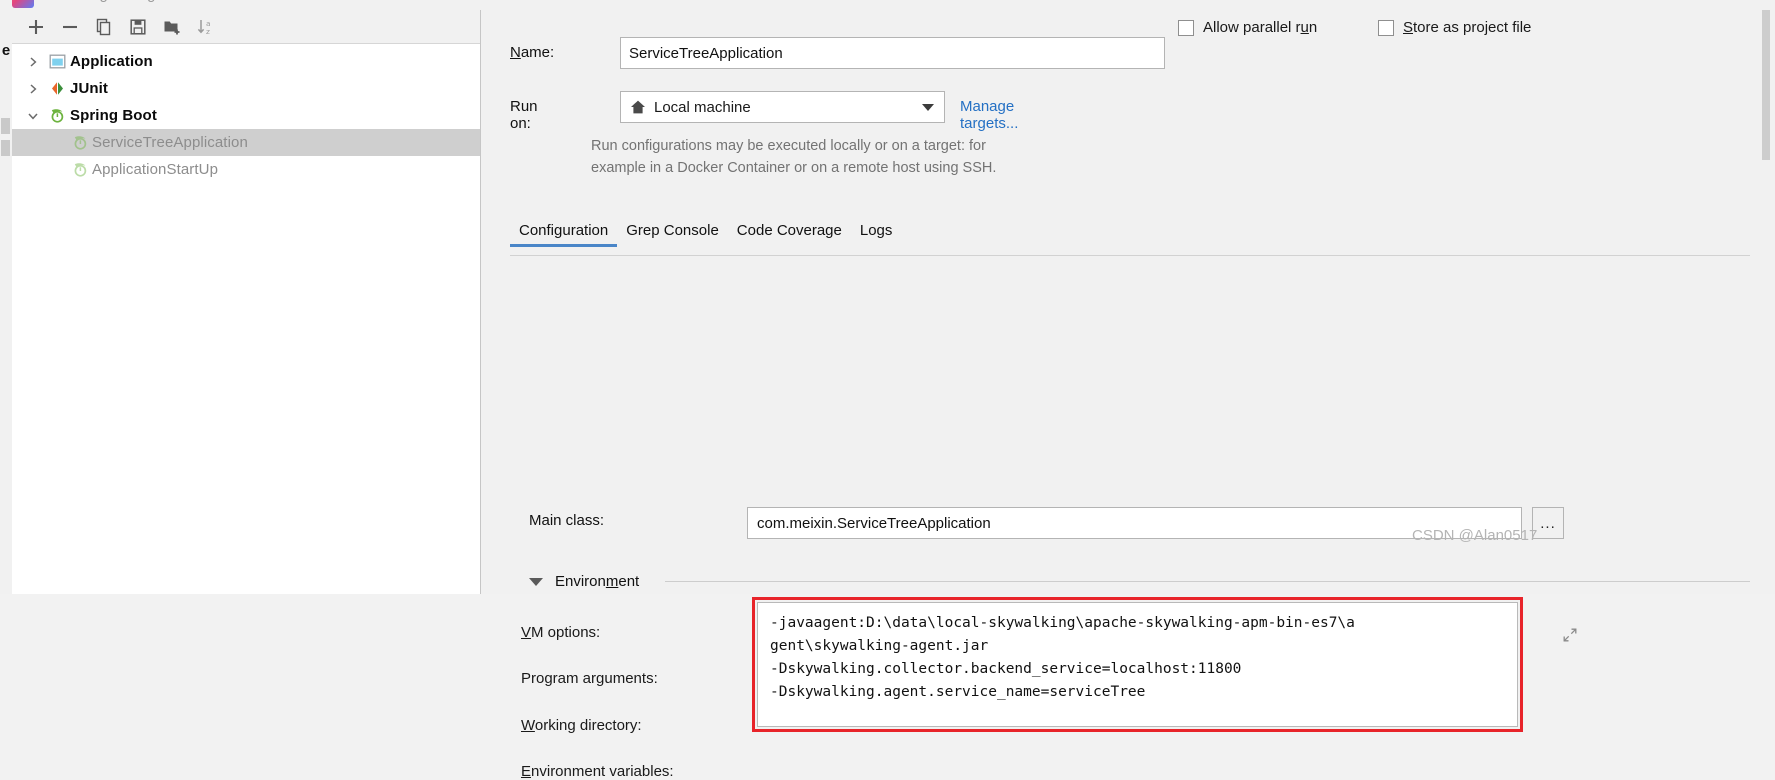  I want to click on left-strip-letter: e, so click(6, 50).